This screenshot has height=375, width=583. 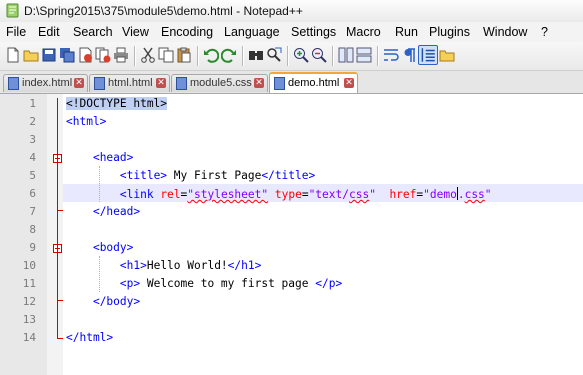 I want to click on line-number: 4, so click(x=32, y=157).